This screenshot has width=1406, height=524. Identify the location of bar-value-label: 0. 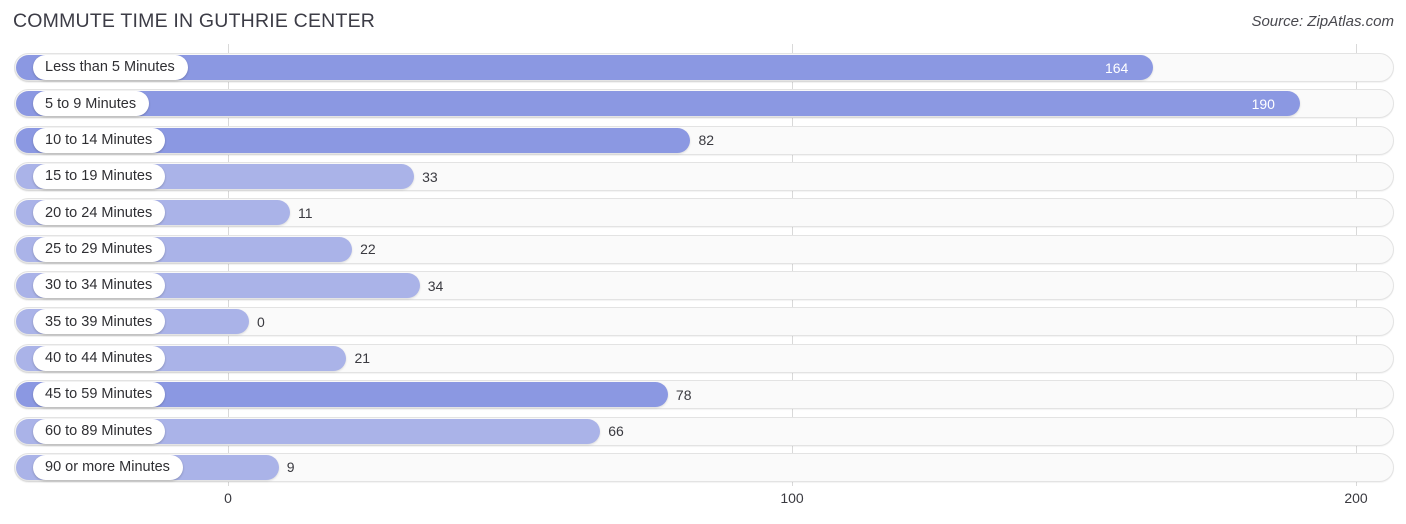
(261, 321).